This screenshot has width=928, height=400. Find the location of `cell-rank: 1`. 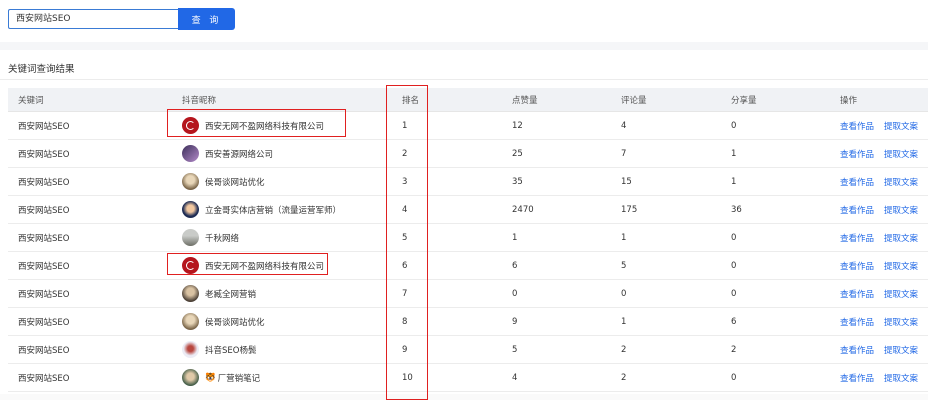

cell-rank: 1 is located at coordinates (447, 125).